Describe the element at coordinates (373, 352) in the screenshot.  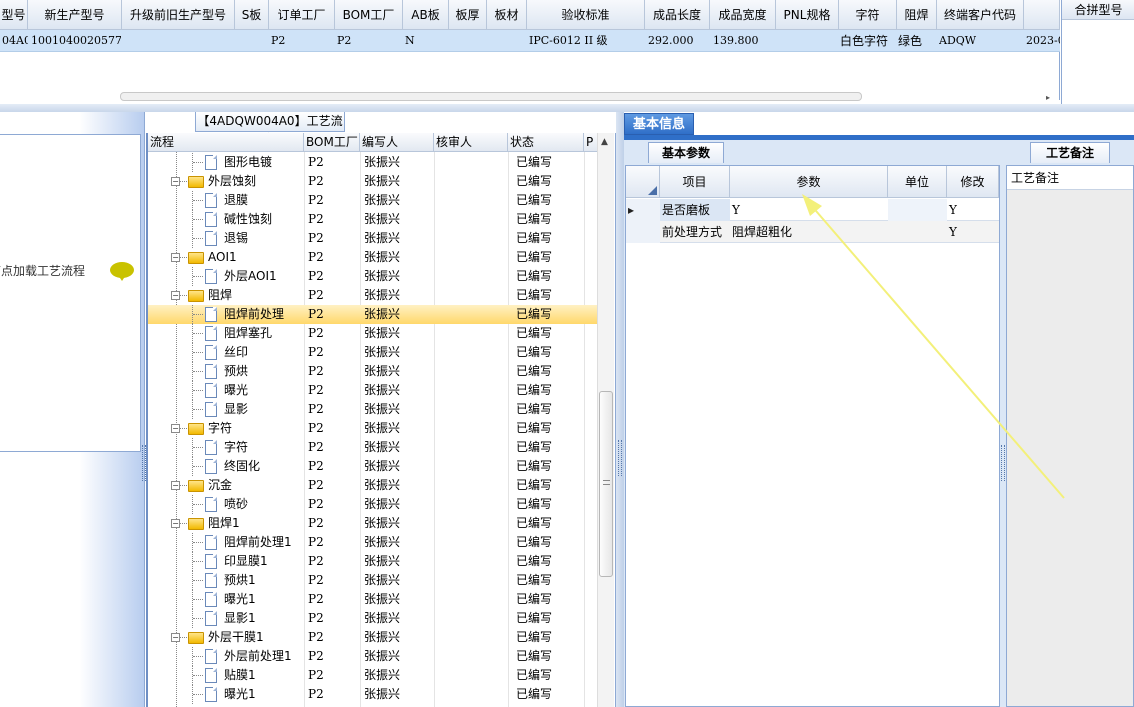
I see `tree-row: 丝印 P2 张振兴 已编写` at that location.